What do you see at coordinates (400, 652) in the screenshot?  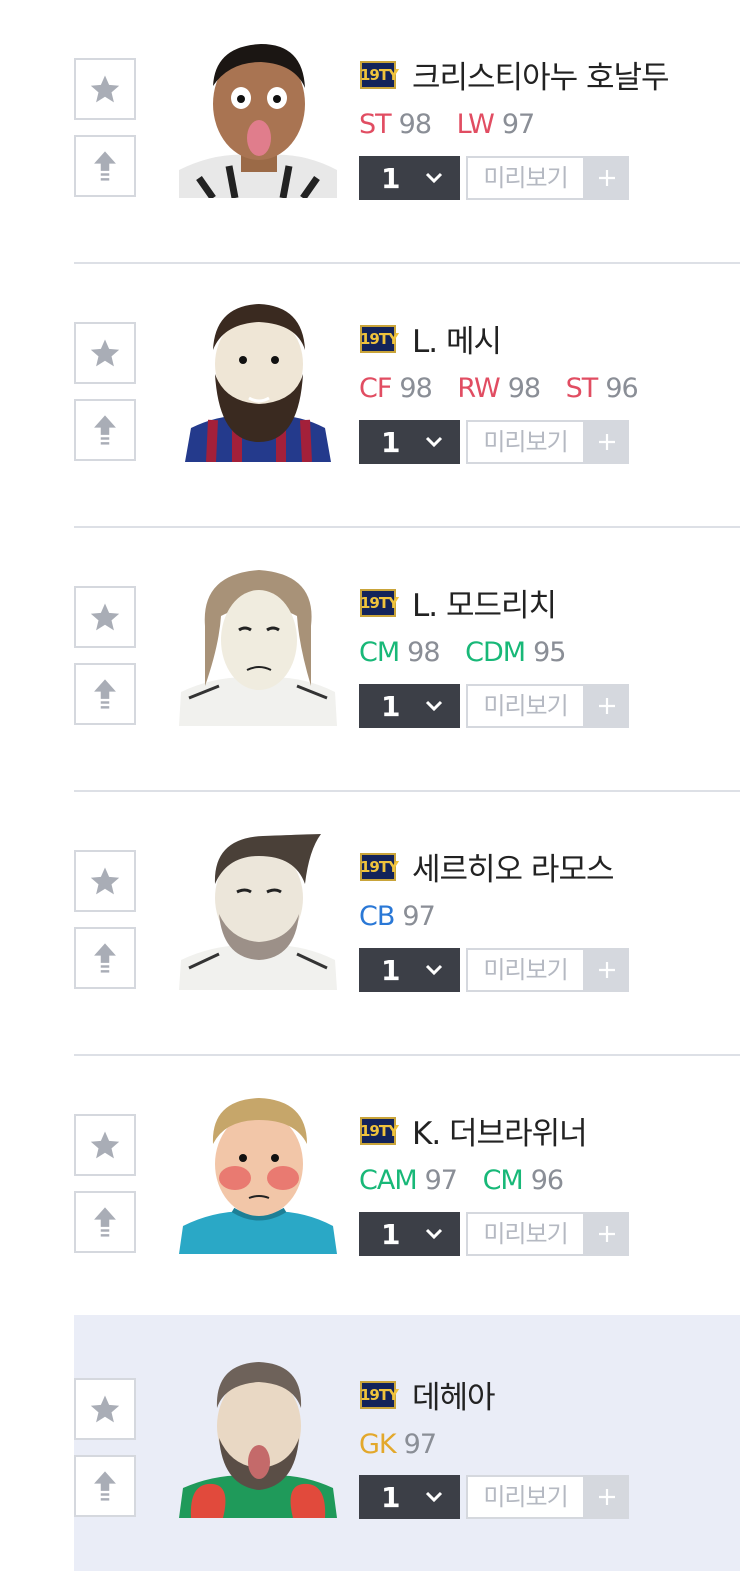 I see `position-rating: CM 98` at bounding box center [400, 652].